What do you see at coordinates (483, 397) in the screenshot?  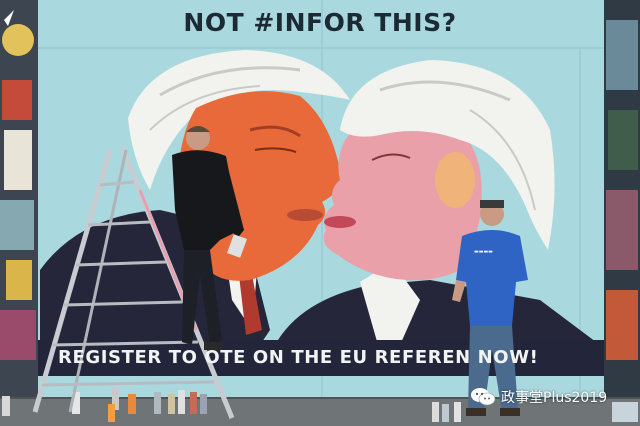 I see `wechat-icon` at bounding box center [483, 397].